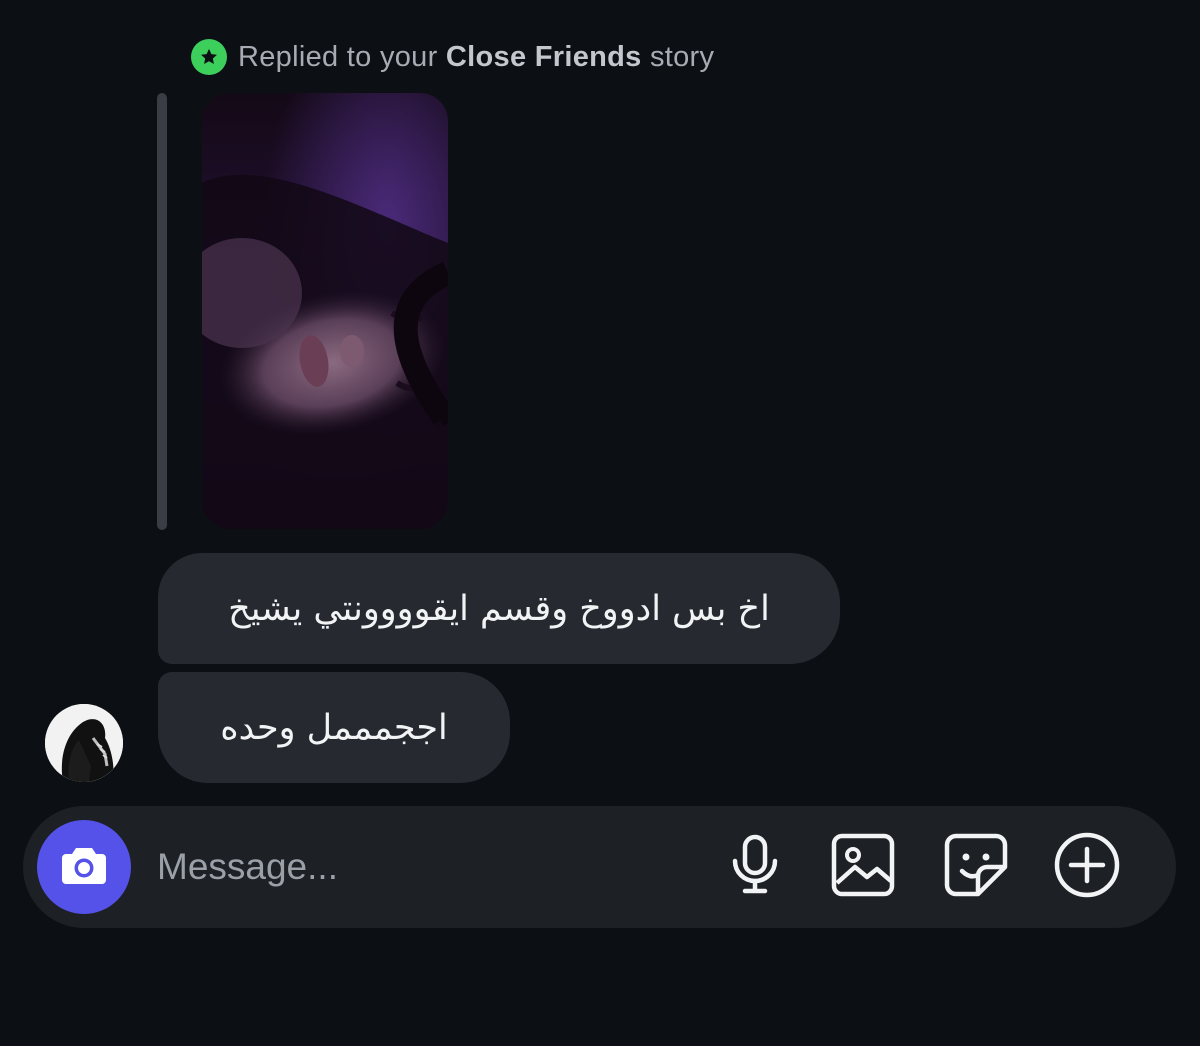  What do you see at coordinates (678, 56) in the screenshot?
I see `reply-header-suffix: story` at bounding box center [678, 56].